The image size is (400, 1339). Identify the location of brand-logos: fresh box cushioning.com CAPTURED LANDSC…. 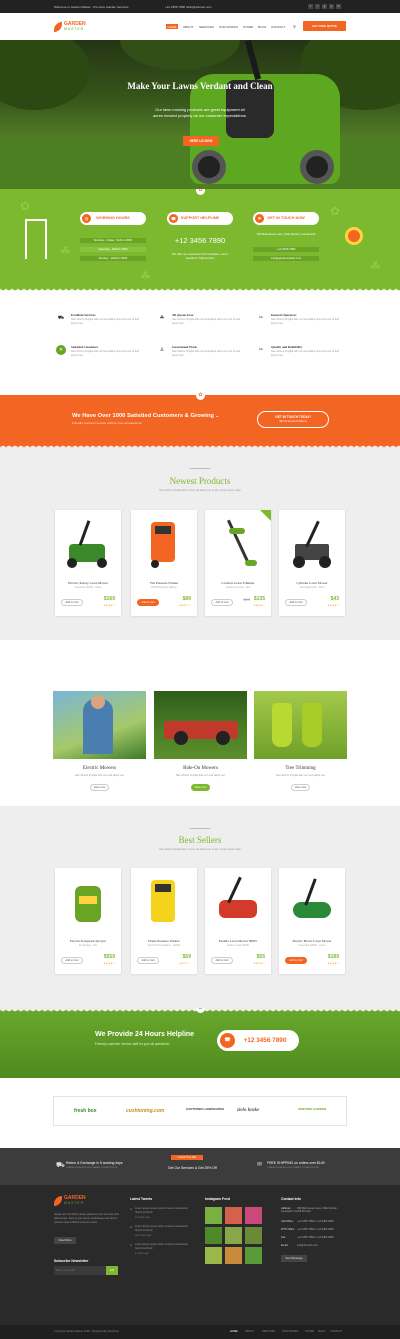
(200, 1111).